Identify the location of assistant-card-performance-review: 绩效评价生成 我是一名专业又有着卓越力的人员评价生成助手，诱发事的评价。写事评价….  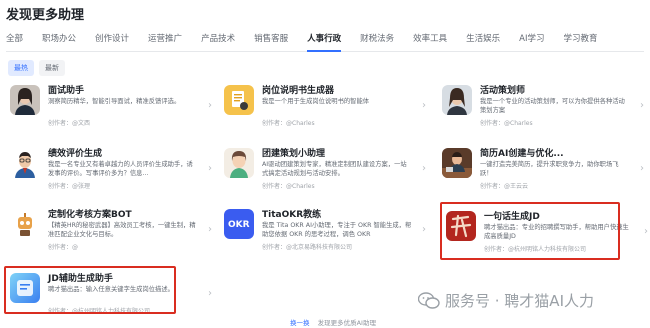
(112, 173).